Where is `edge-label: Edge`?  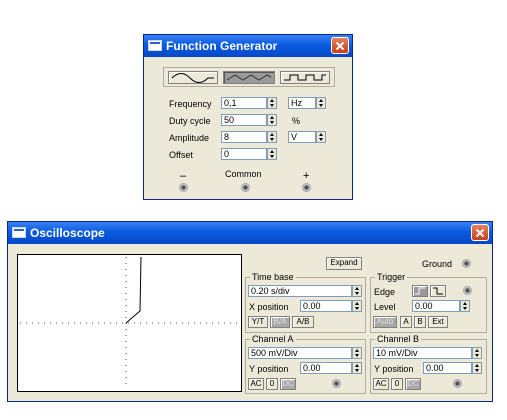
edge-label: Edge is located at coordinates (385, 292).